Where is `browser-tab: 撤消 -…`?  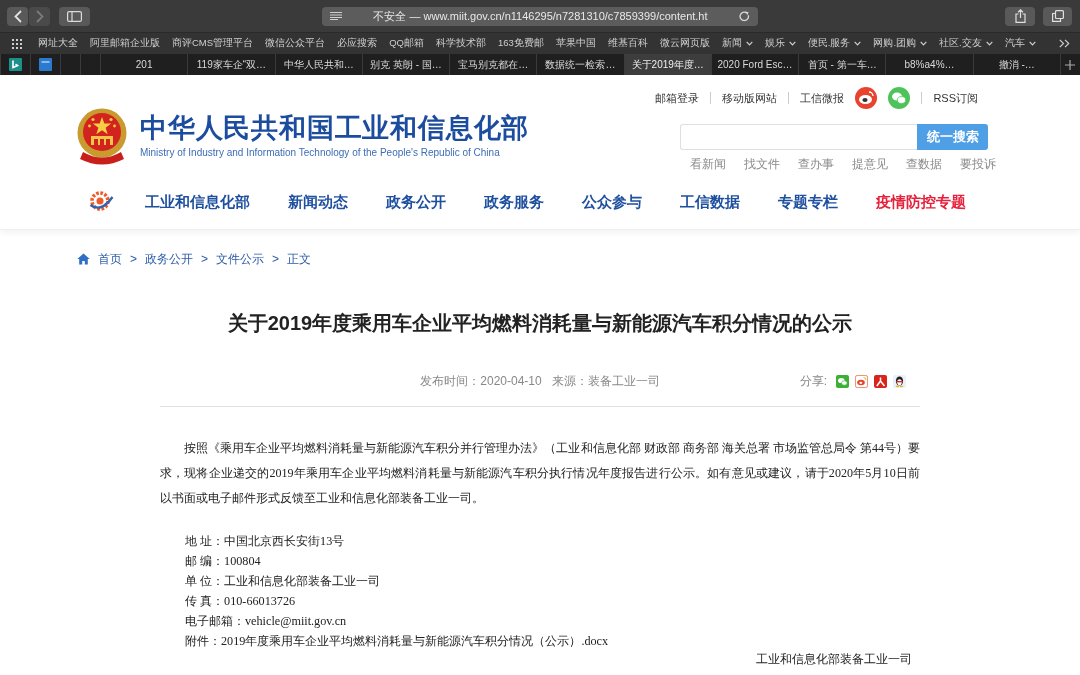
browser-tab: 撤消 -… is located at coordinates (1016, 64).